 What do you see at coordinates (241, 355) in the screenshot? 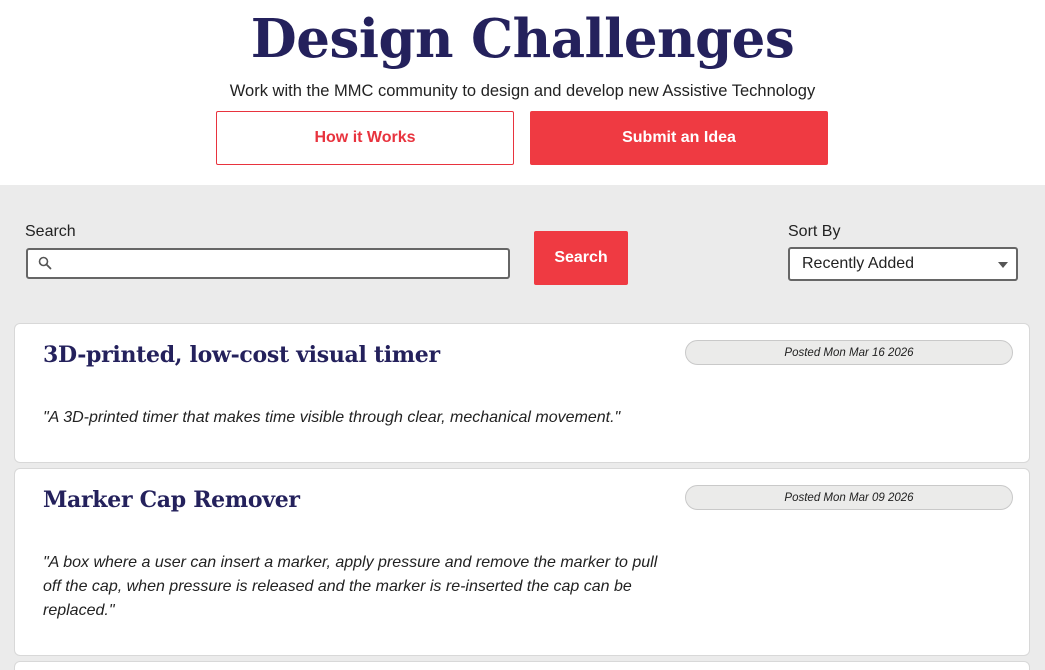
I see `card-title: 3D-printed, low-cost visual timer` at bounding box center [241, 355].